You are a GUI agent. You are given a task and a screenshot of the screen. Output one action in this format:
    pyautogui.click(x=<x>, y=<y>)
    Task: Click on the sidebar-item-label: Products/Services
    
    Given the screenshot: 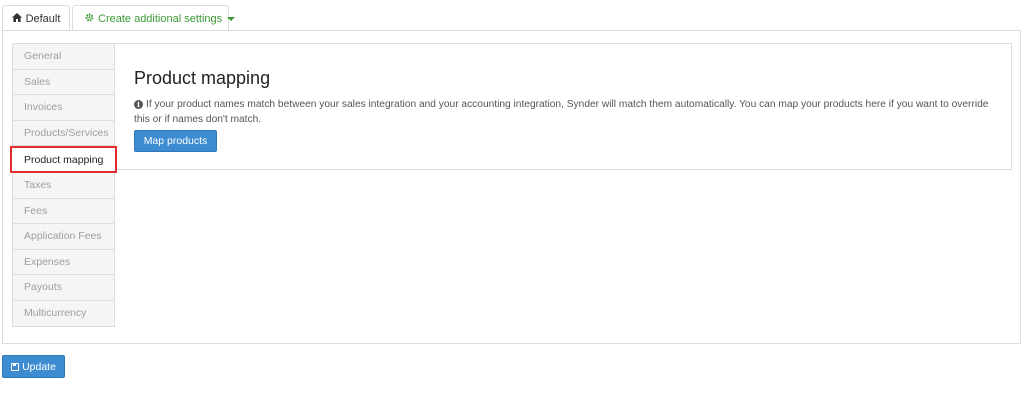 What is the action you would take?
    pyautogui.click(x=66, y=132)
    